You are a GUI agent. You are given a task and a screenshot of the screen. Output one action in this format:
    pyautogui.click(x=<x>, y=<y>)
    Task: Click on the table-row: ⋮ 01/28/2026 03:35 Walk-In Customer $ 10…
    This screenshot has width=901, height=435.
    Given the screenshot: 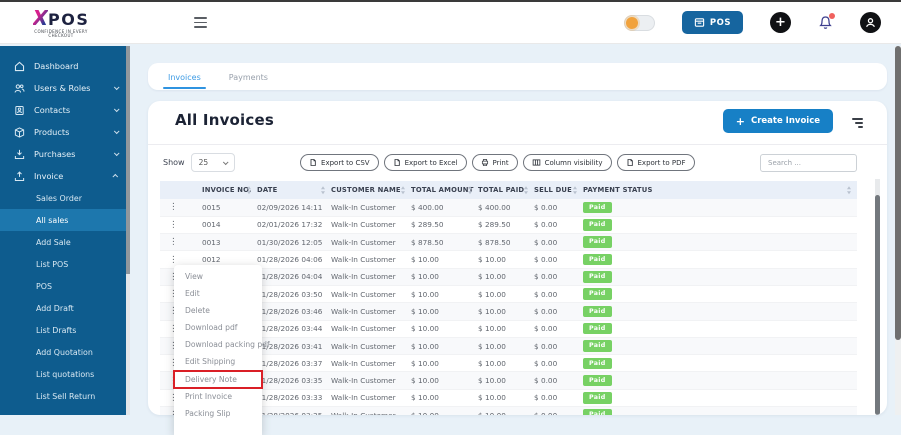 What is the action you would take?
    pyautogui.click(x=508, y=380)
    